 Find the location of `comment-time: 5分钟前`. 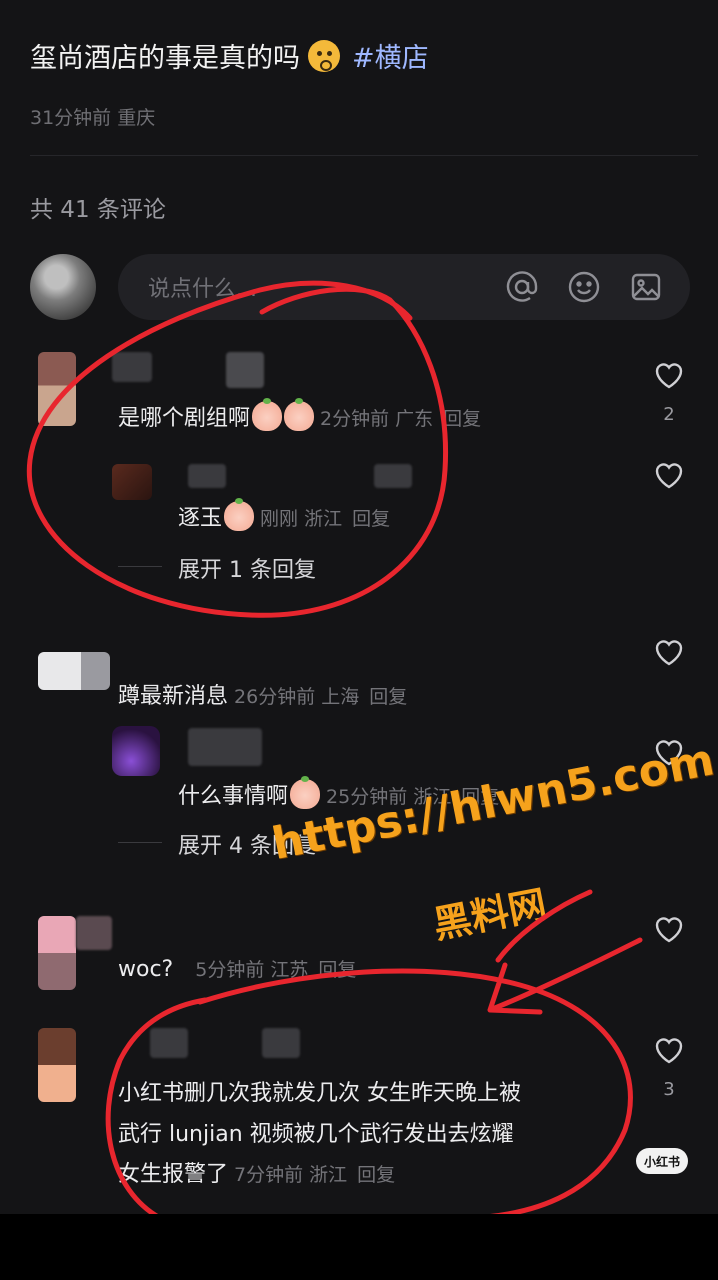

comment-time: 5分钟前 is located at coordinates (230, 970).